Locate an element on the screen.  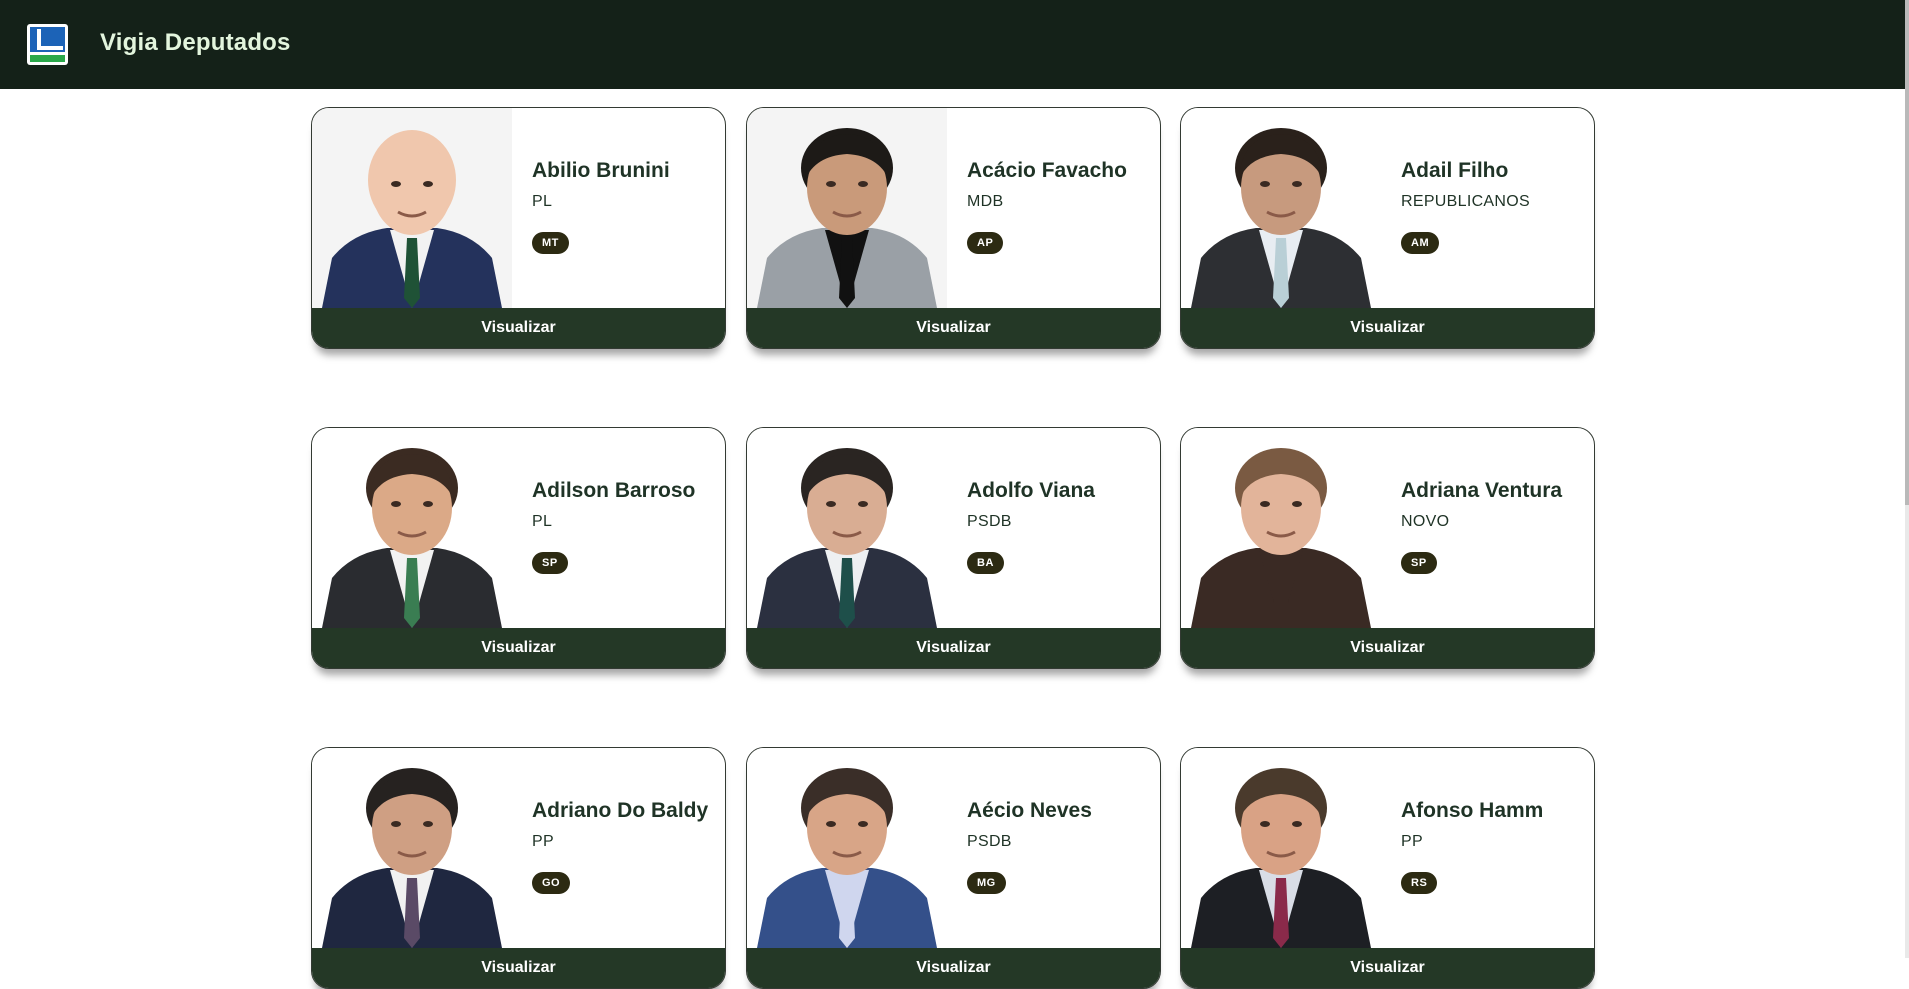
state-badge: MT is located at coordinates (550, 243).